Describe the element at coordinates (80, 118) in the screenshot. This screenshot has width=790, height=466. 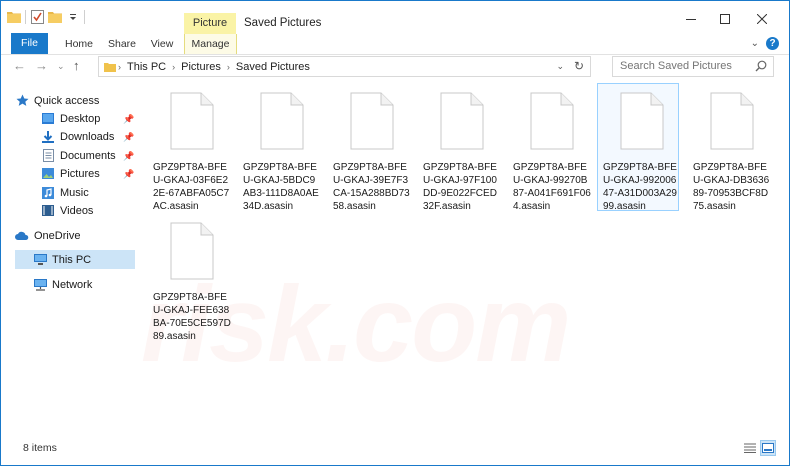
I see `nav-desktop-label: Desktop` at that location.